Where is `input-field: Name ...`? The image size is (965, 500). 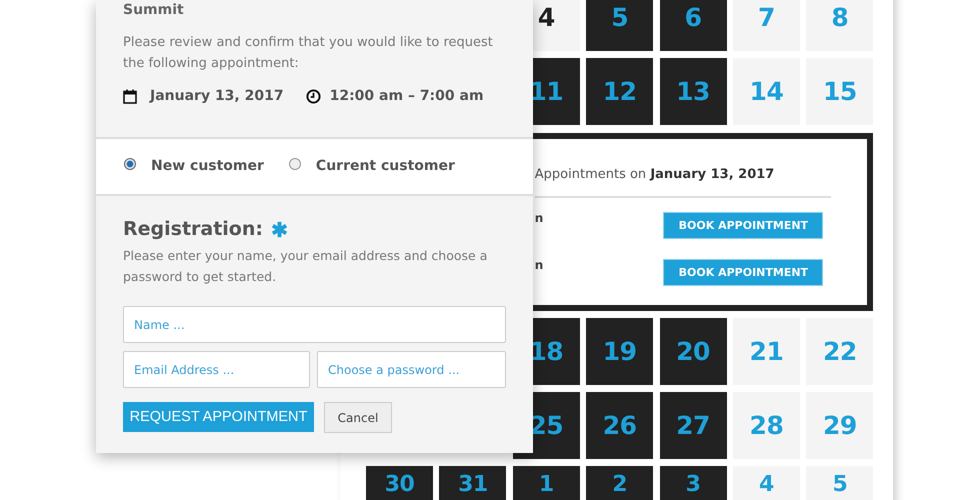 input-field: Name ... is located at coordinates (314, 324).